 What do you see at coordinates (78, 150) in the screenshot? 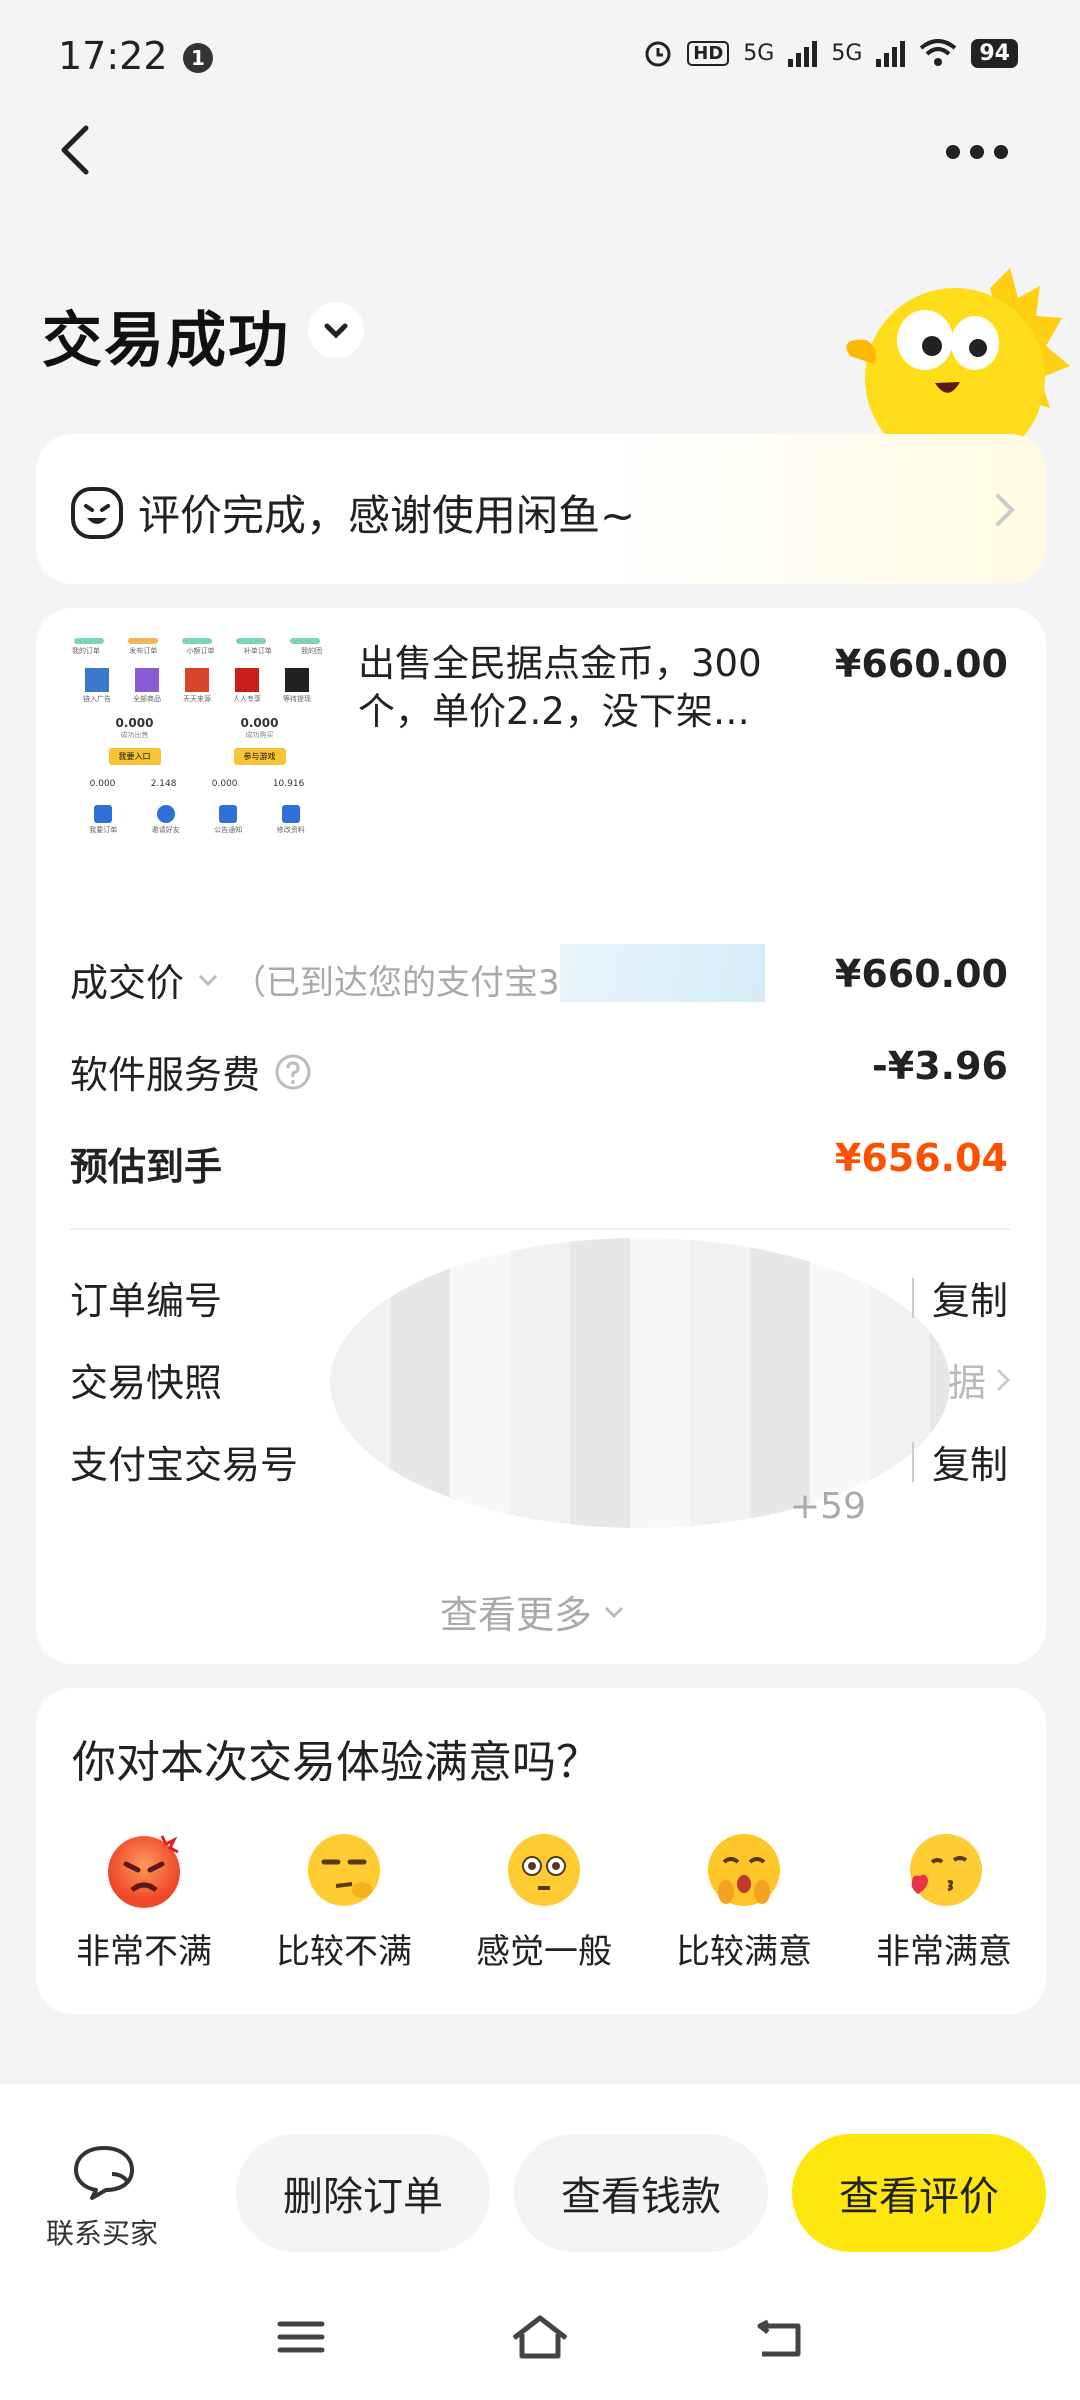
I see `back-icon` at bounding box center [78, 150].